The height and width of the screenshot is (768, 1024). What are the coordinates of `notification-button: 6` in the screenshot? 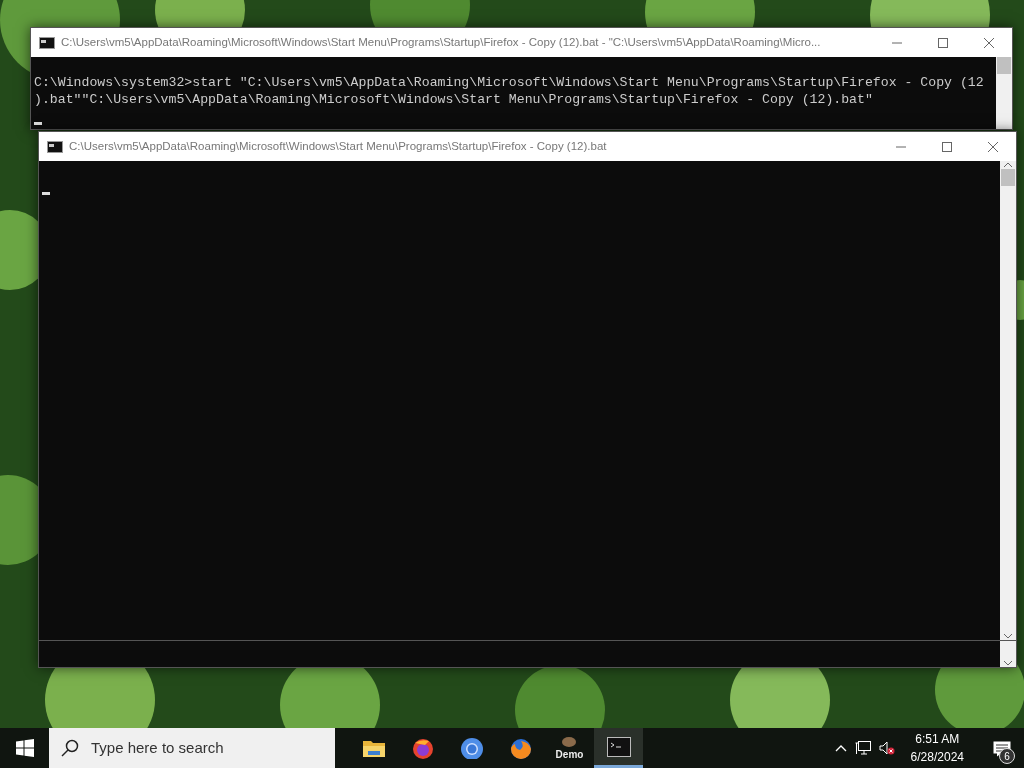 It's located at (1002, 748).